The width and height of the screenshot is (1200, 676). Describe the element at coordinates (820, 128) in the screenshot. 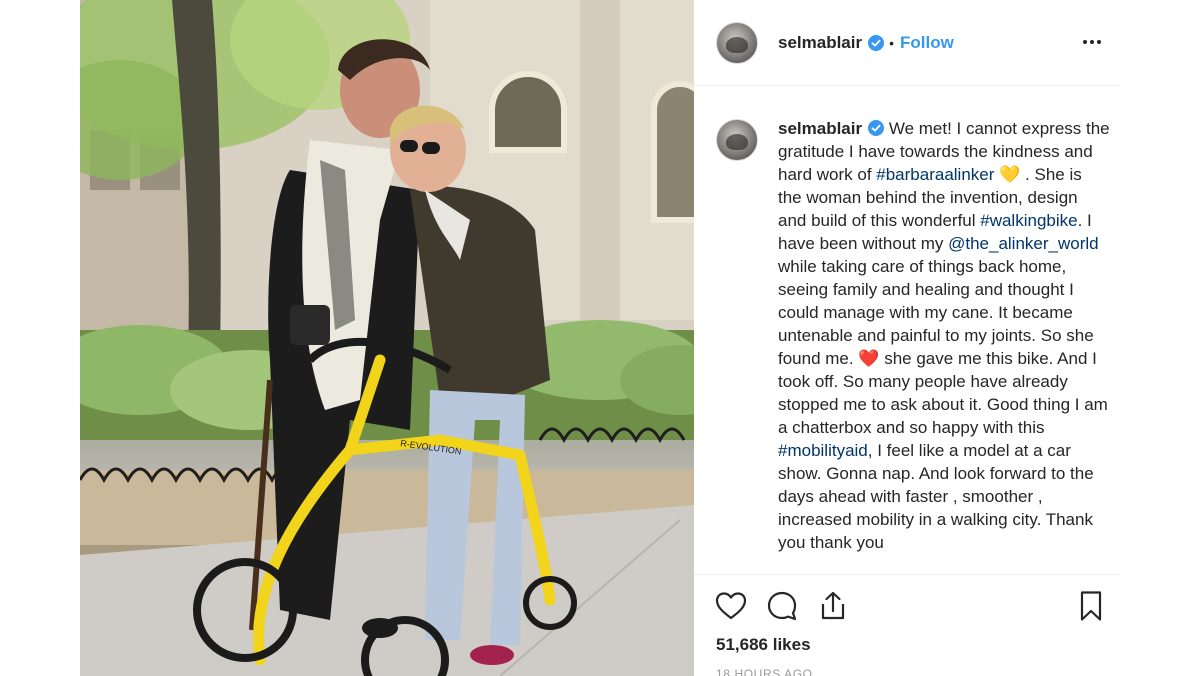

I see `caption-username: selmablair` at that location.